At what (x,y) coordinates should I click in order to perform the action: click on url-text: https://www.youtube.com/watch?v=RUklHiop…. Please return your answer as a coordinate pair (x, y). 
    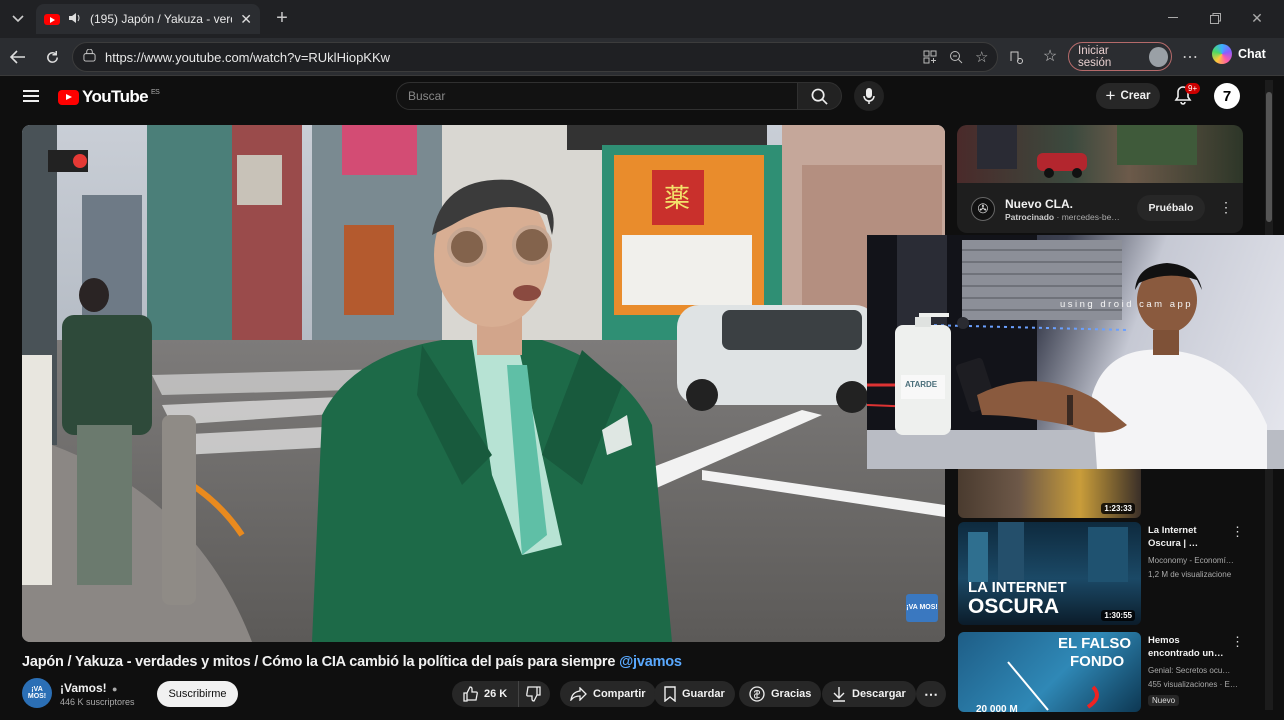
    Looking at the image, I should click on (248, 57).